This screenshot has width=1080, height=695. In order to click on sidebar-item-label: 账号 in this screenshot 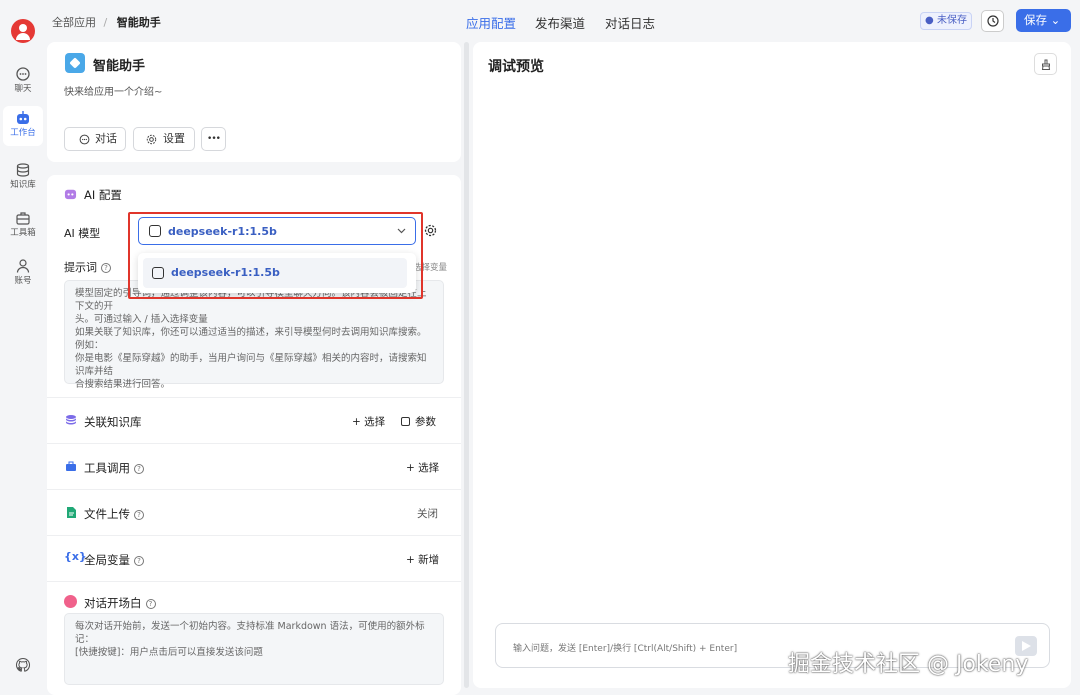, I will do `click(23, 281)`.